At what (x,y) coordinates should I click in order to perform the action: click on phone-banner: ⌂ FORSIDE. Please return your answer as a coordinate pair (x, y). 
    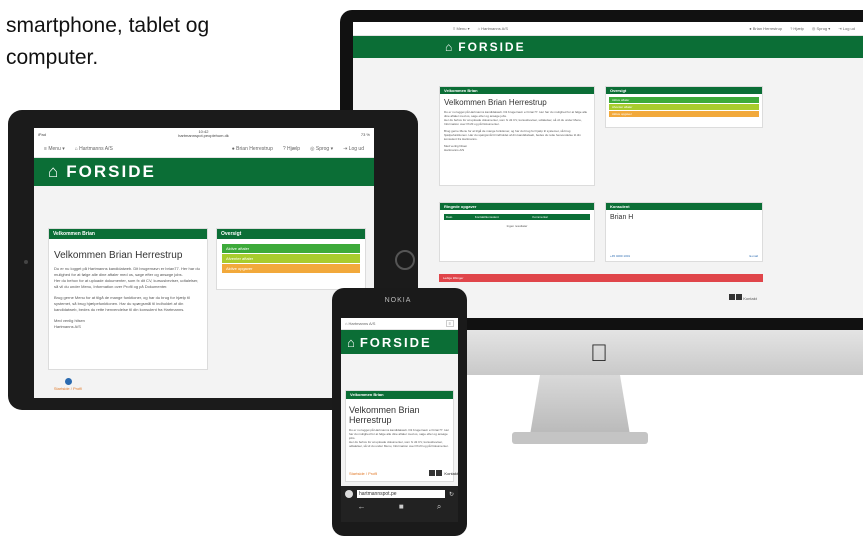
    Looking at the image, I should click on (399, 342).